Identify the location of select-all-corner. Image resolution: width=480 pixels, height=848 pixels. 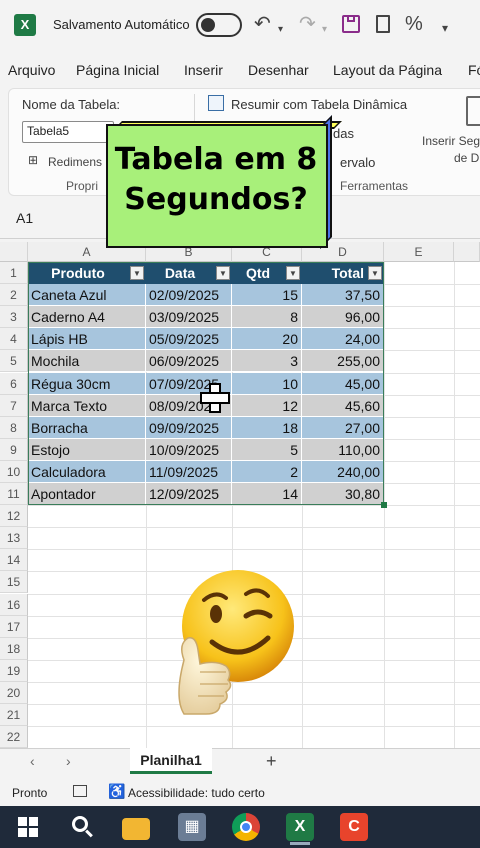
(14, 252).